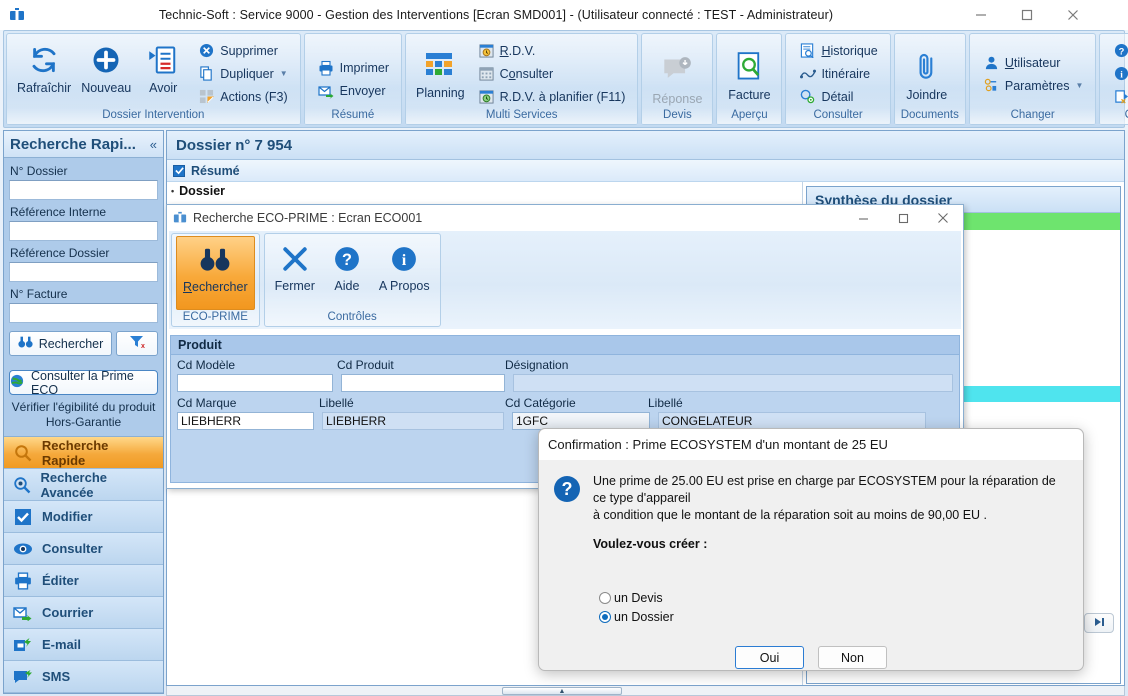  I want to click on next-button, so click(1099, 623).